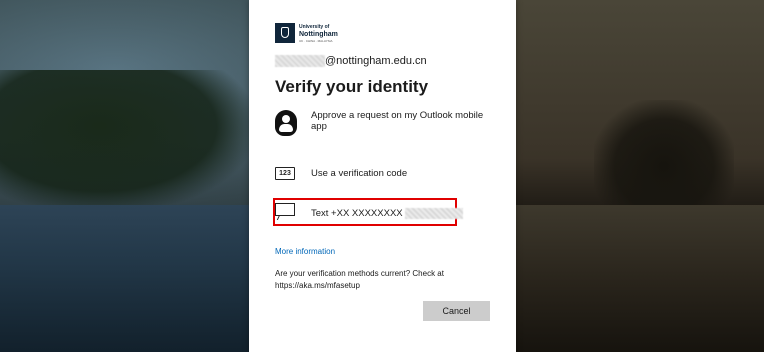 The height and width of the screenshot is (352, 764). I want to click on option-verification-code-label: Use a verification code, so click(359, 173).